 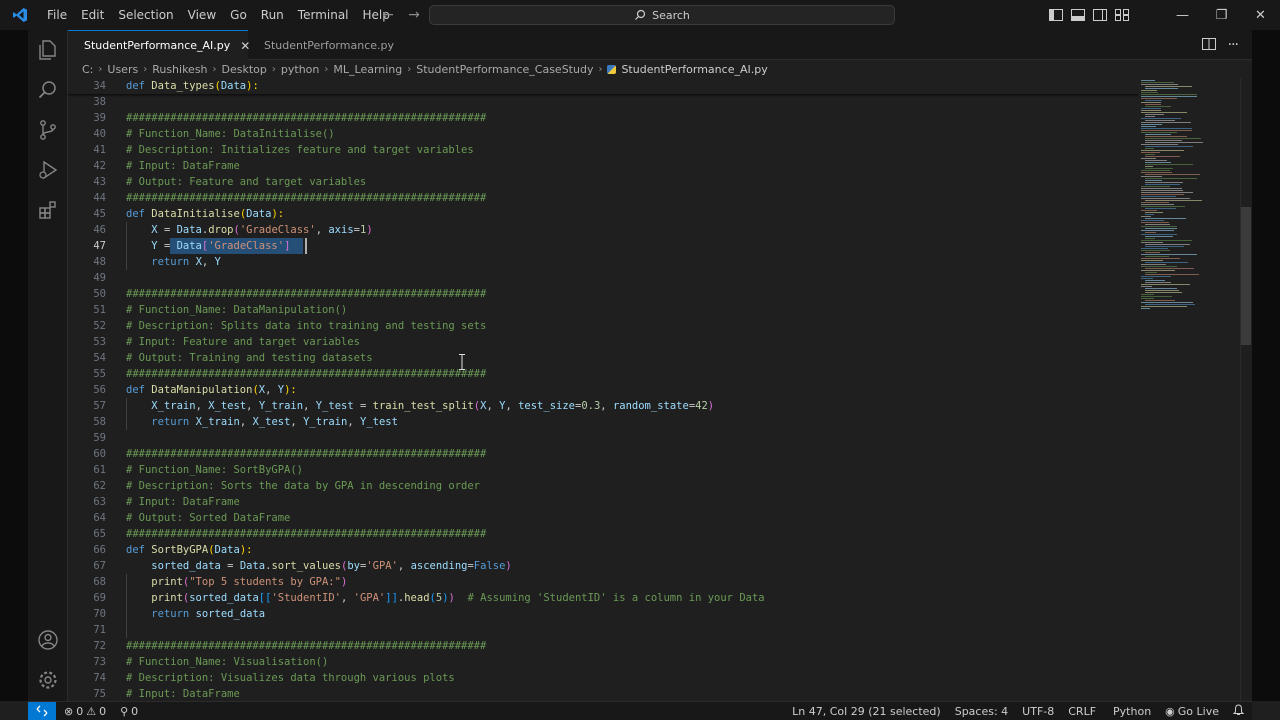 I want to click on code-line: print("Top 5 students by GPA:"), so click(x=236, y=582).